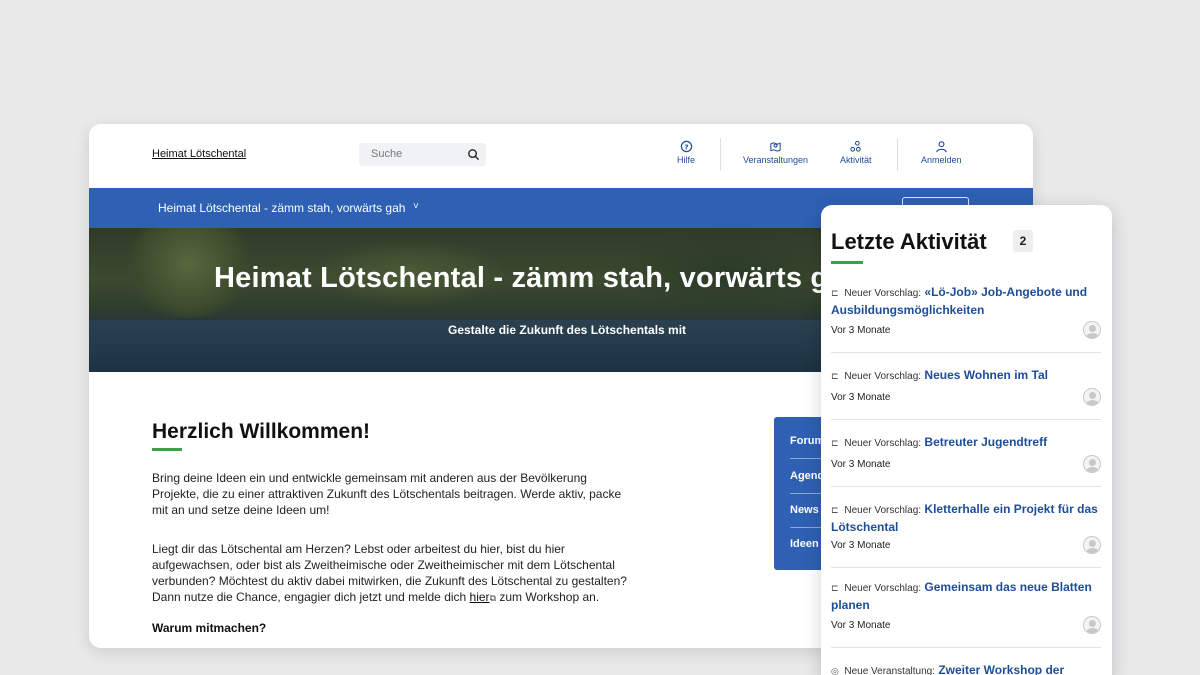 The height and width of the screenshot is (675, 1200). What do you see at coordinates (199, 154) in the screenshot?
I see `site-title-link: Heimat Lötschental` at bounding box center [199, 154].